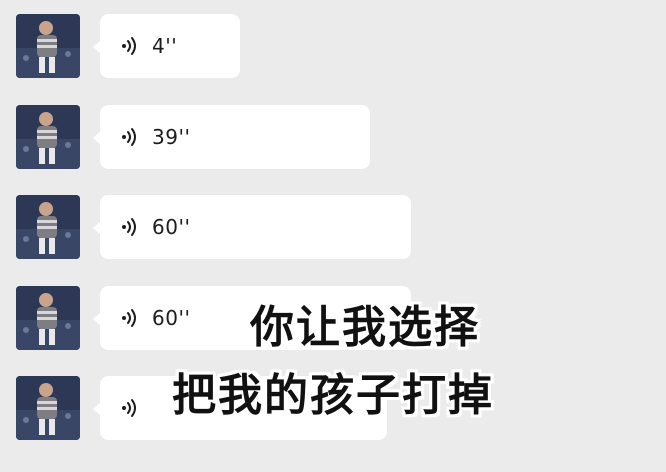 The image size is (666, 472). What do you see at coordinates (171, 227) in the screenshot?
I see `voice-duration: 60''` at bounding box center [171, 227].